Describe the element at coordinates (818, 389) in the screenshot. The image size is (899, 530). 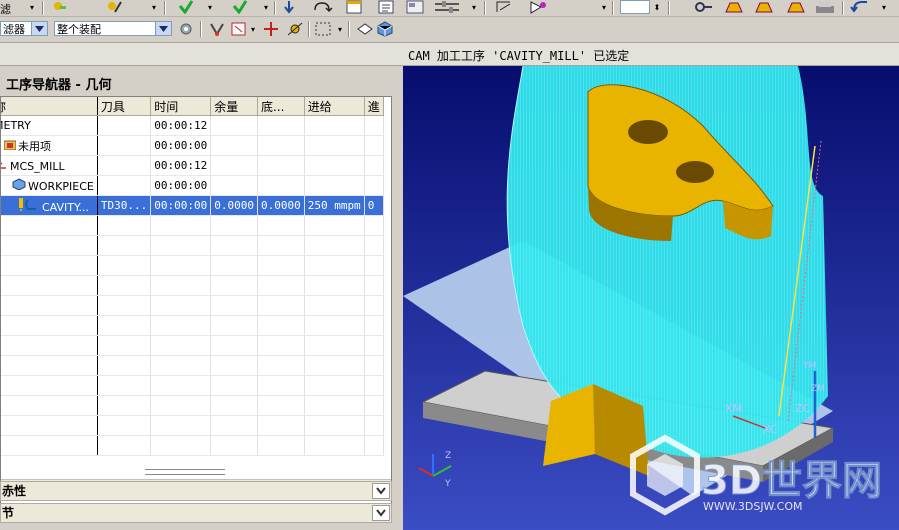
I see `zm-label: ZM` at that location.